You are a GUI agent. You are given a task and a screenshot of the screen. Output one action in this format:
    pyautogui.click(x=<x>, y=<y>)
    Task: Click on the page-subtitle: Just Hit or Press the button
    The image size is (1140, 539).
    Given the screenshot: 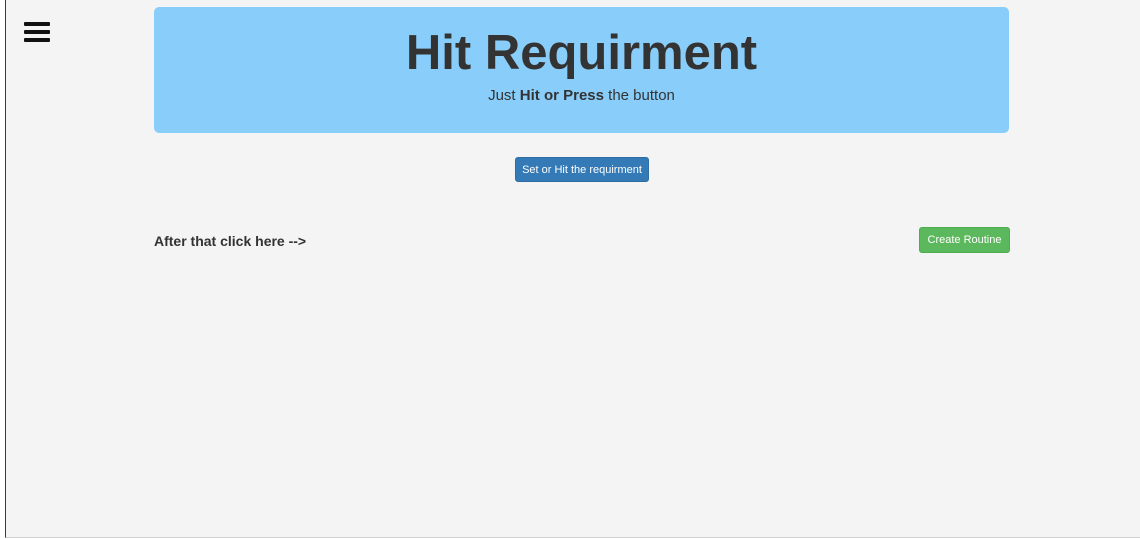 What is the action you would take?
    pyautogui.click(x=581, y=96)
    